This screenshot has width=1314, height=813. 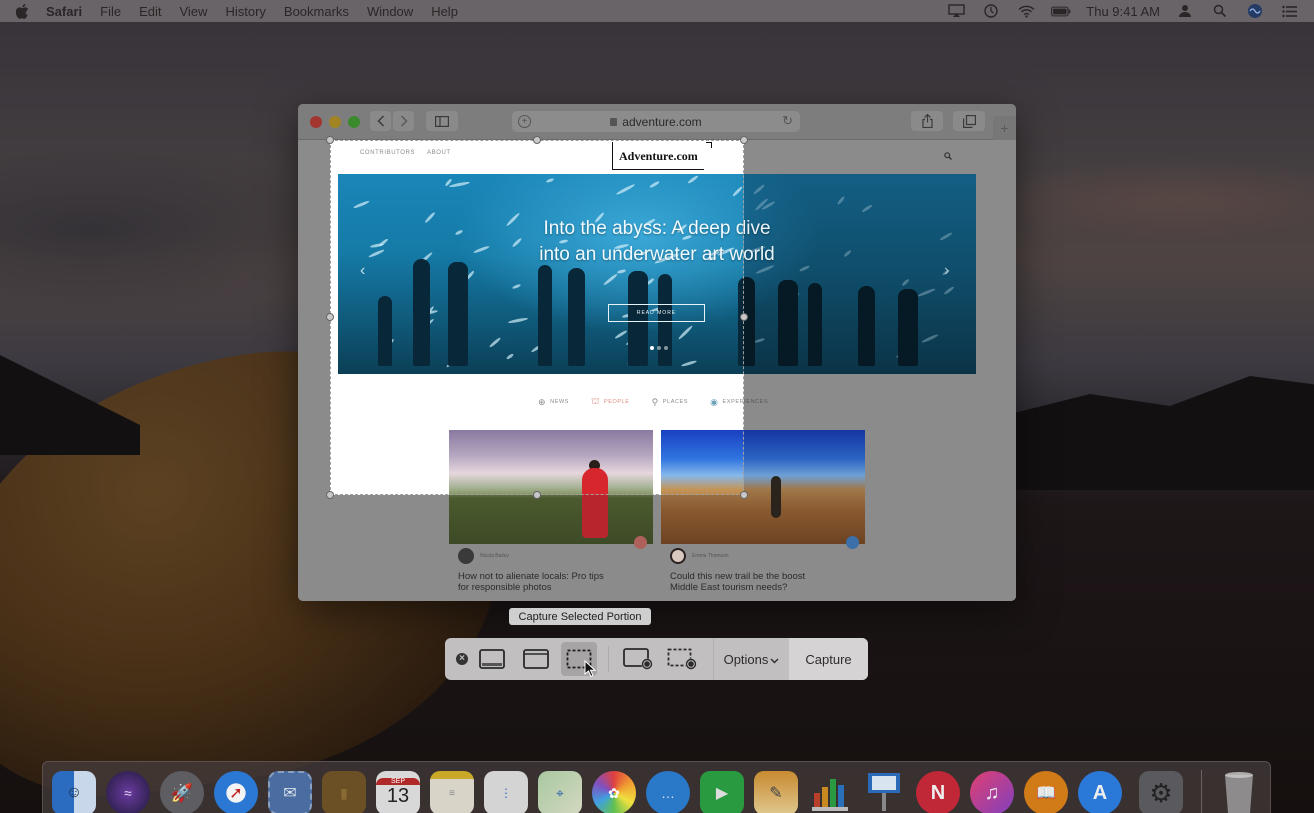 I want to click on zoom-window-button, so click(x=354, y=122).